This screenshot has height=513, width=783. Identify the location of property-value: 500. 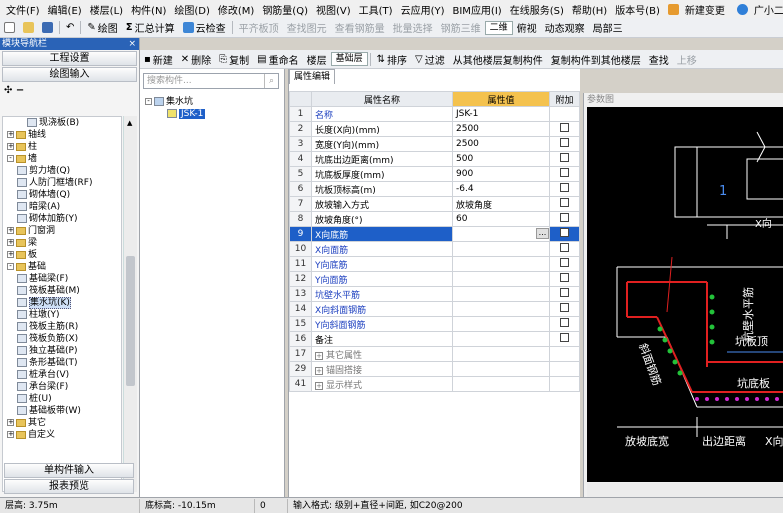
(501, 159).